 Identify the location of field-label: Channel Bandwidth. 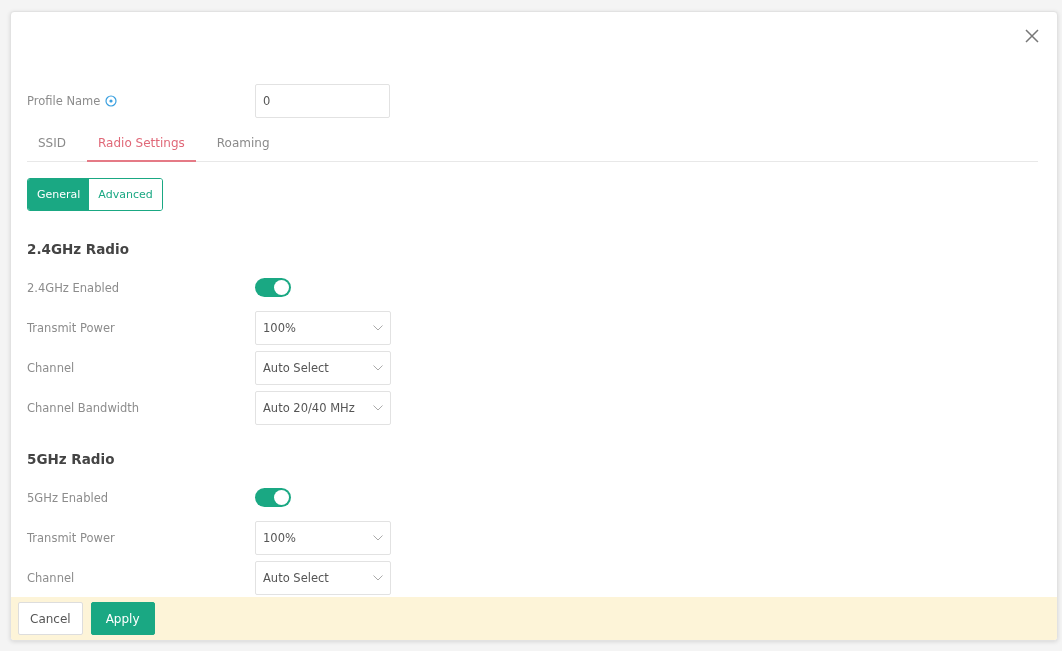
(83, 407).